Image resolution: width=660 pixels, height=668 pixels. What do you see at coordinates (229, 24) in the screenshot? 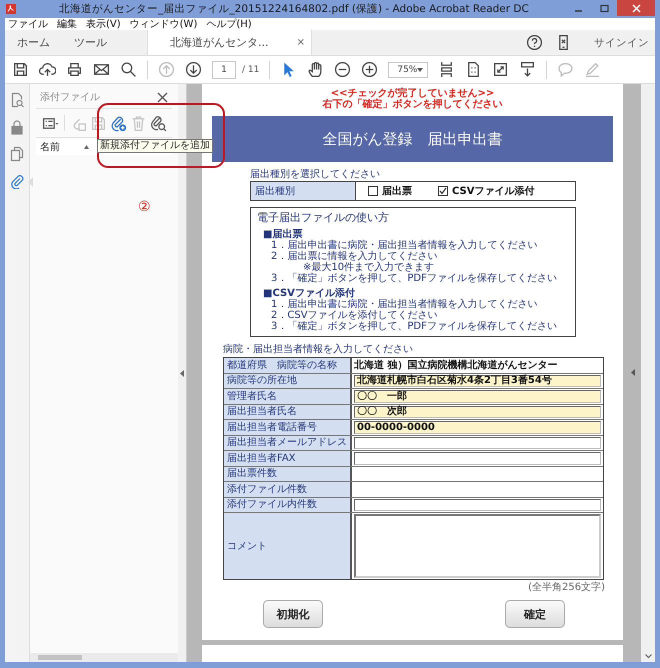
I see `menu-item: ヘルプ(H)` at bounding box center [229, 24].